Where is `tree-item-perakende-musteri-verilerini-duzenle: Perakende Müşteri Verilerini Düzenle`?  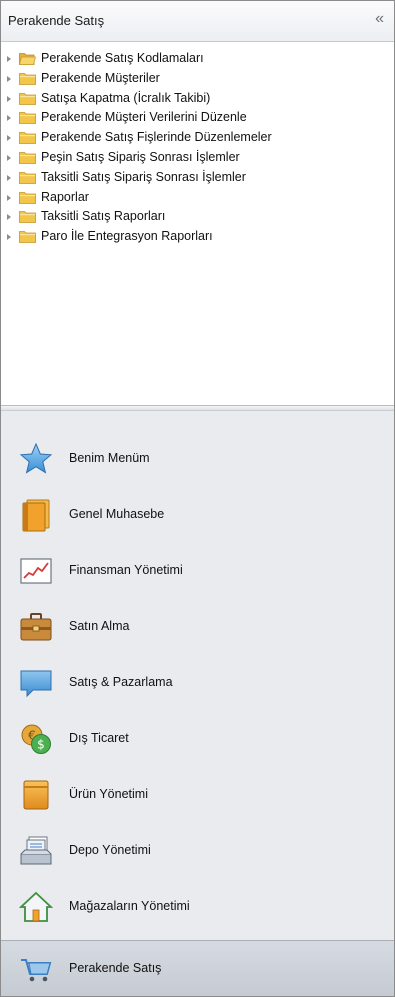
tree-item-perakende-musteri-verilerini-duzenle: Perakende Müşteri Verilerini Düzenle is located at coordinates (197, 118).